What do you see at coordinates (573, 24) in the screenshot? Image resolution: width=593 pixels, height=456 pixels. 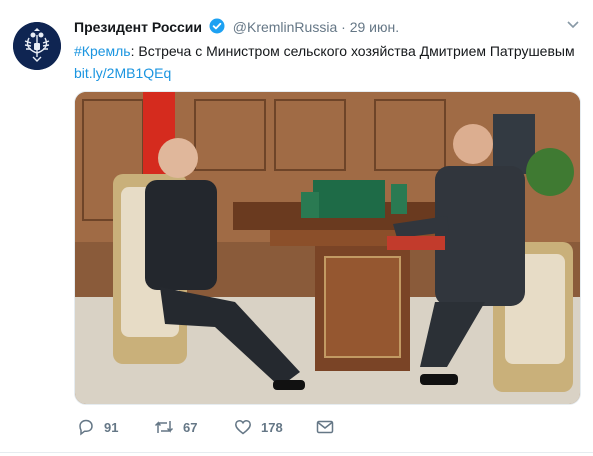 I see `chevron-down-icon` at bounding box center [573, 24].